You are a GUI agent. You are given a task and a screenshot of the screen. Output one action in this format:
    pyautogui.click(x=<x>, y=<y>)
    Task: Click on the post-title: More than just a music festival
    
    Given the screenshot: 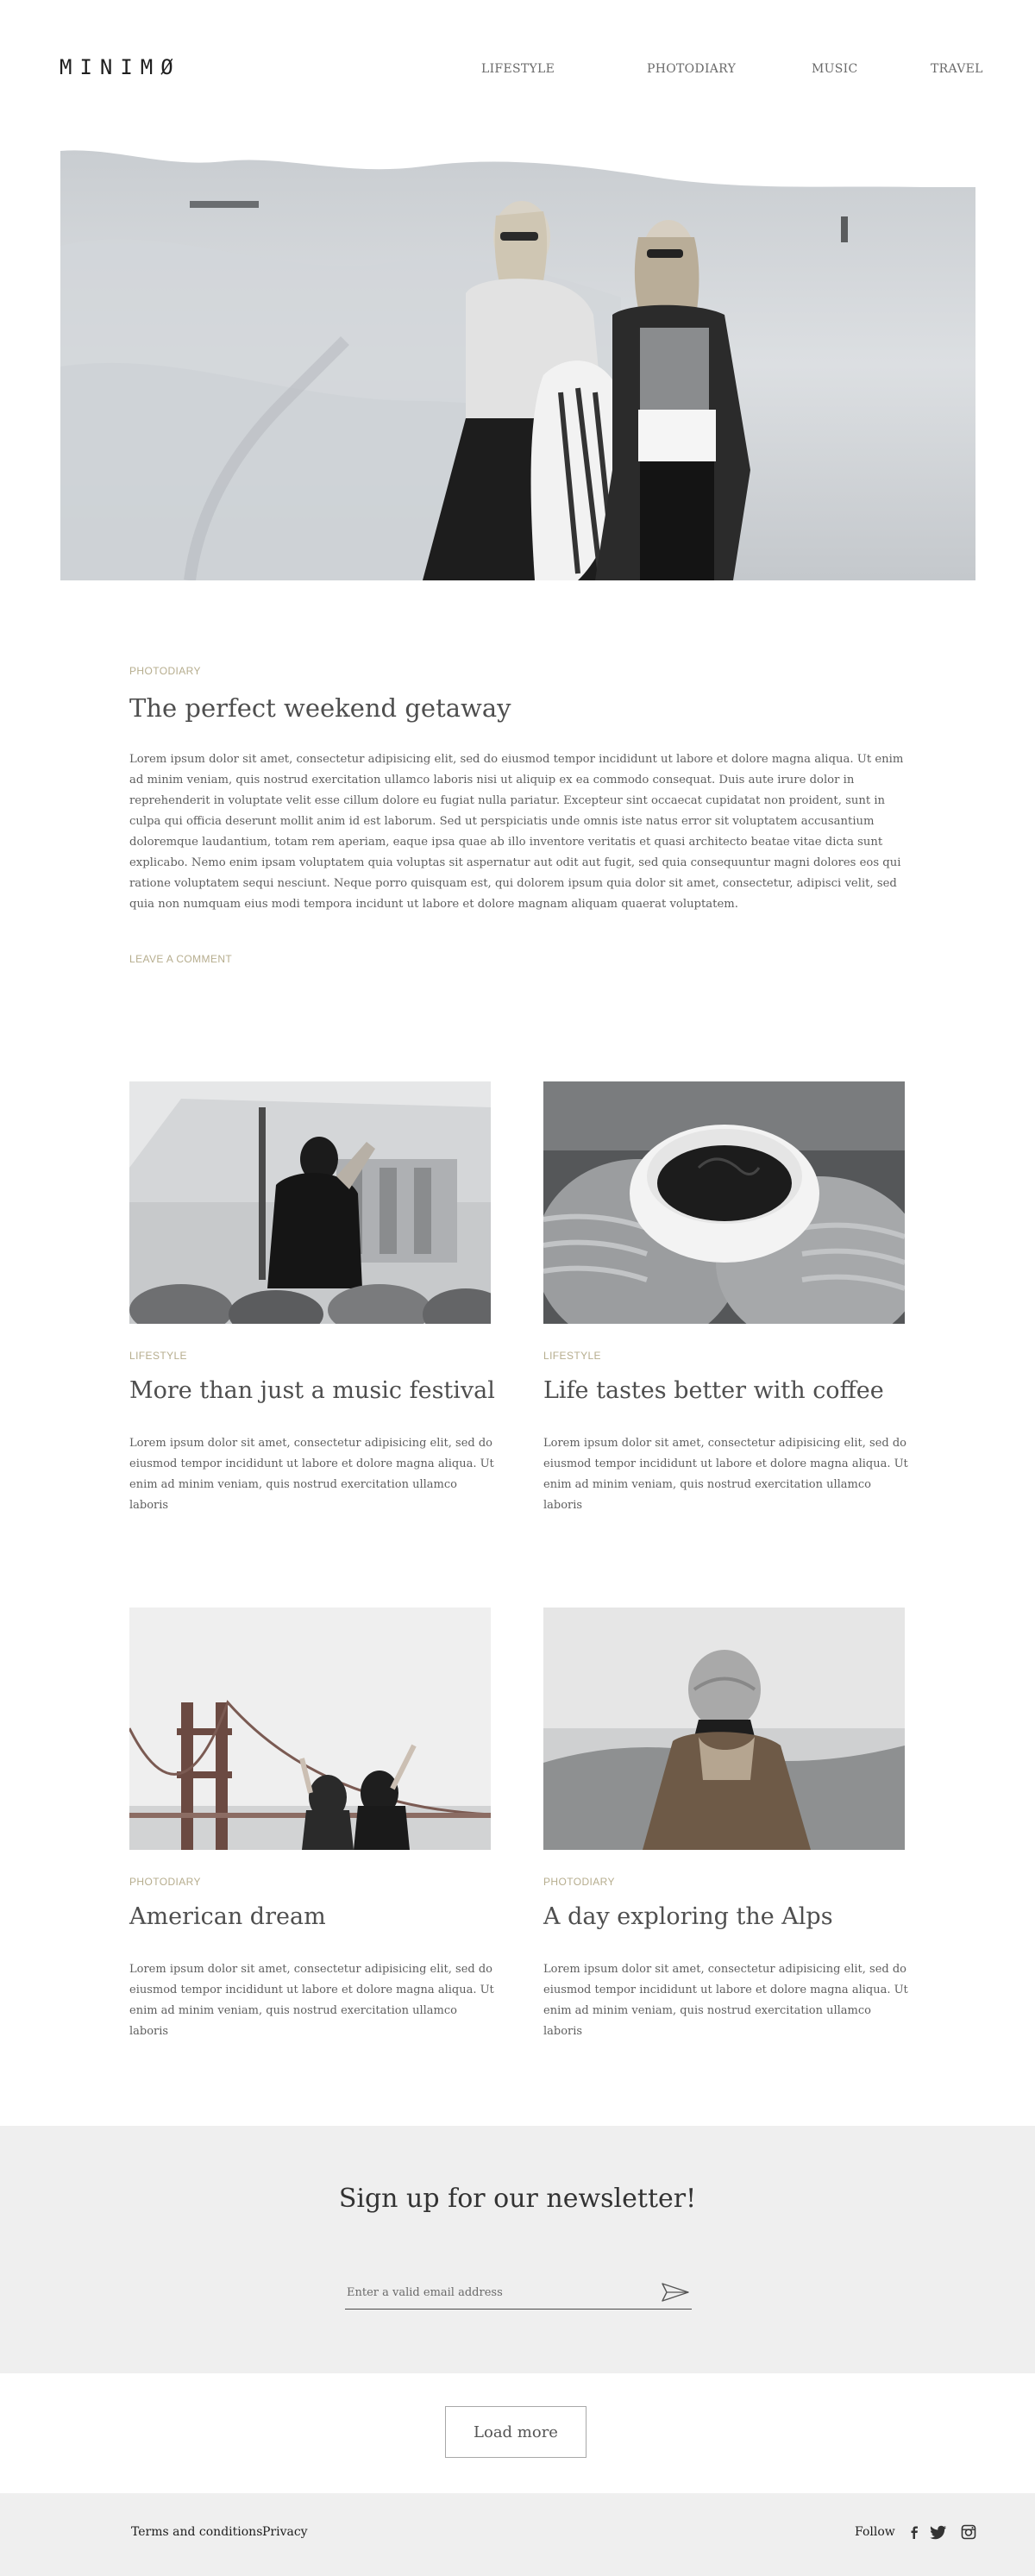 What is the action you would take?
    pyautogui.click(x=312, y=1390)
    